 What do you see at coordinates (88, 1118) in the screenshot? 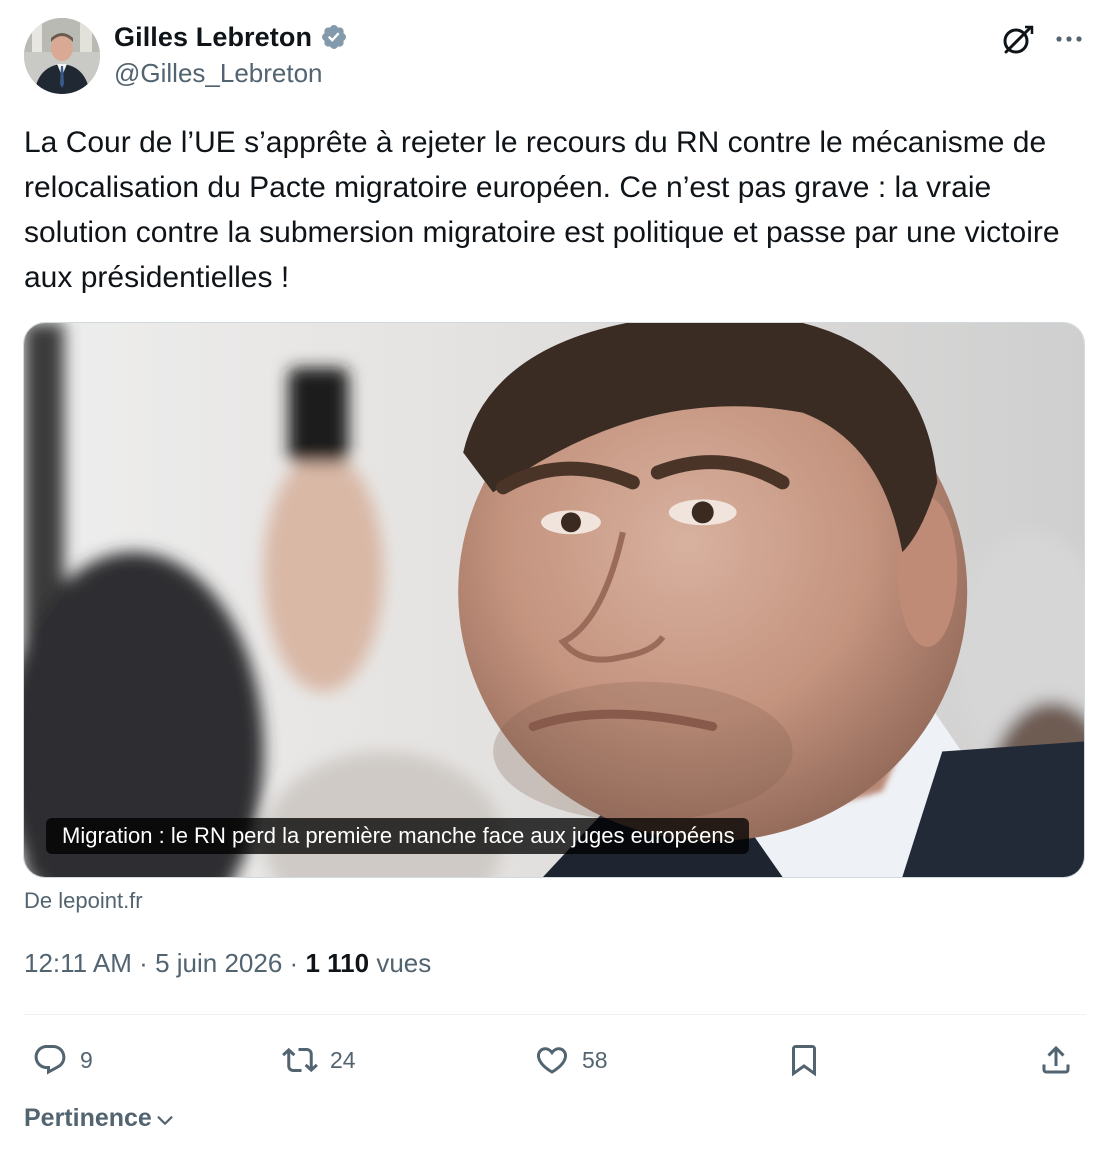
I see `sort-label: Pertinence` at bounding box center [88, 1118].